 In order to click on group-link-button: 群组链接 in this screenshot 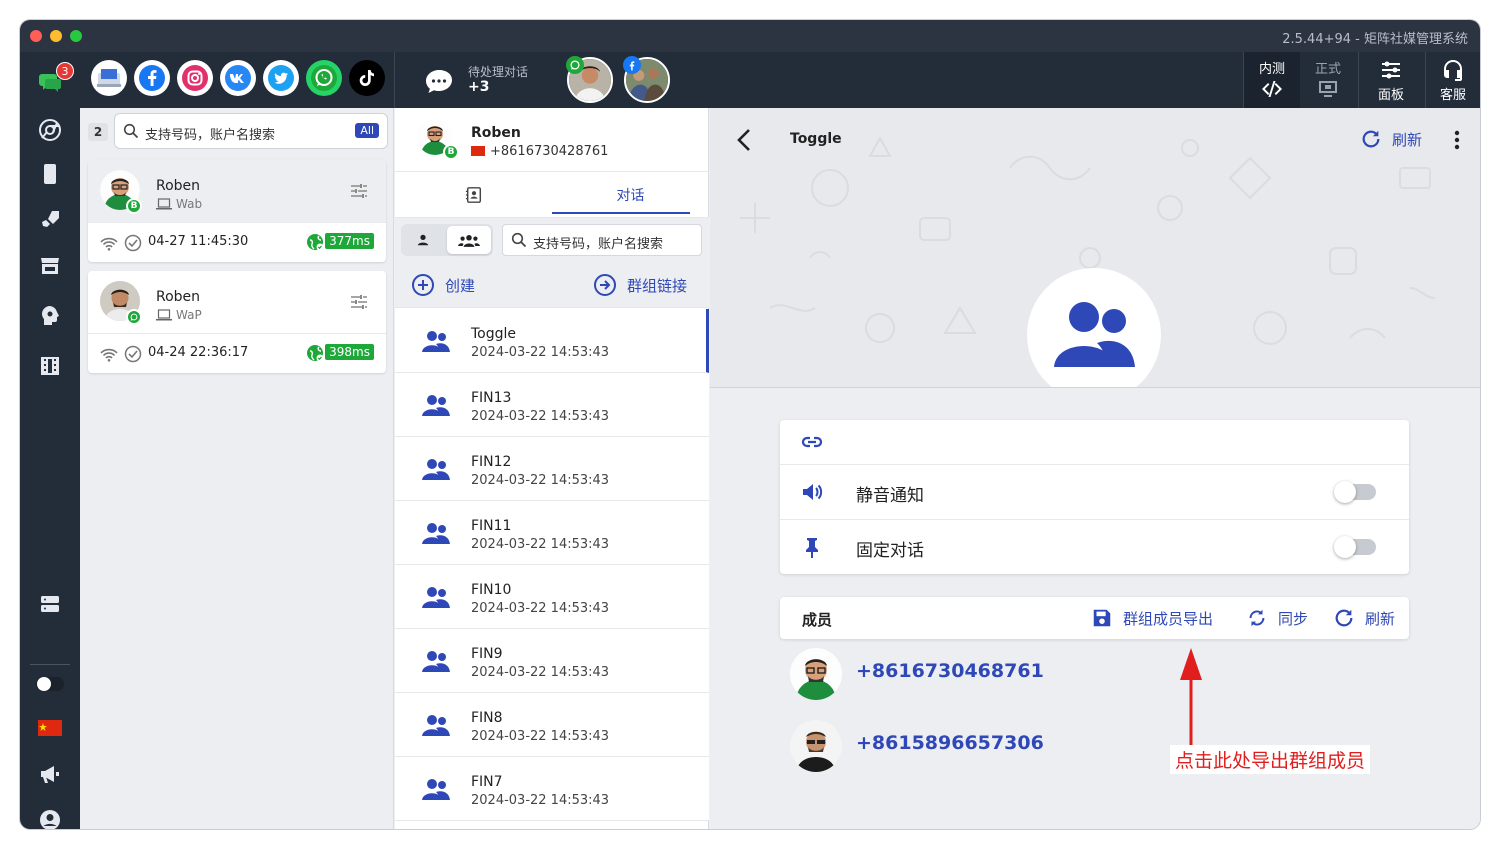, I will do `click(640, 285)`.